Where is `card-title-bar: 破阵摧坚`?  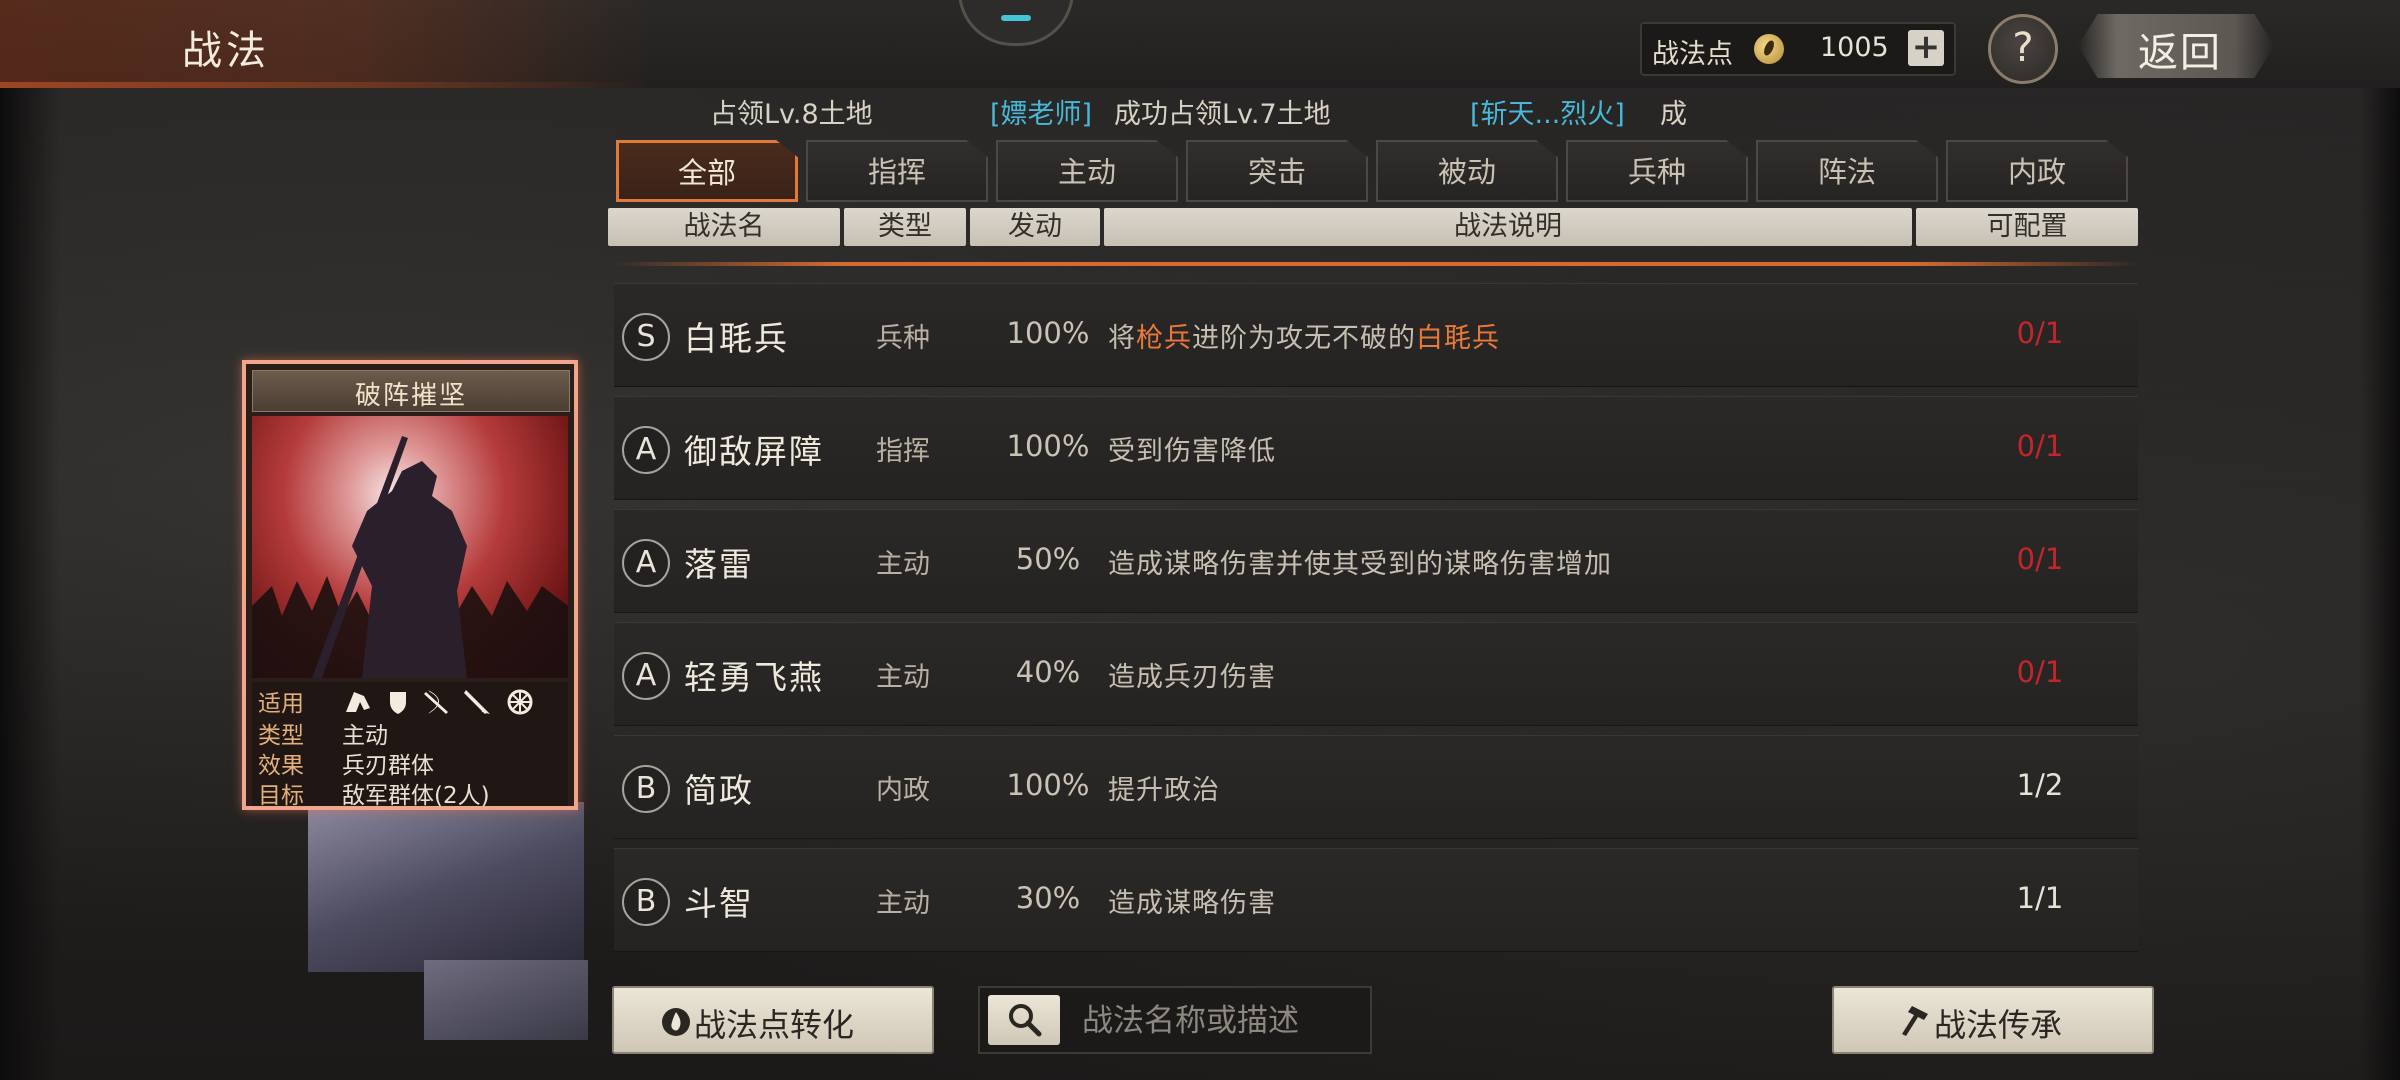 card-title-bar: 破阵摧坚 is located at coordinates (411, 391).